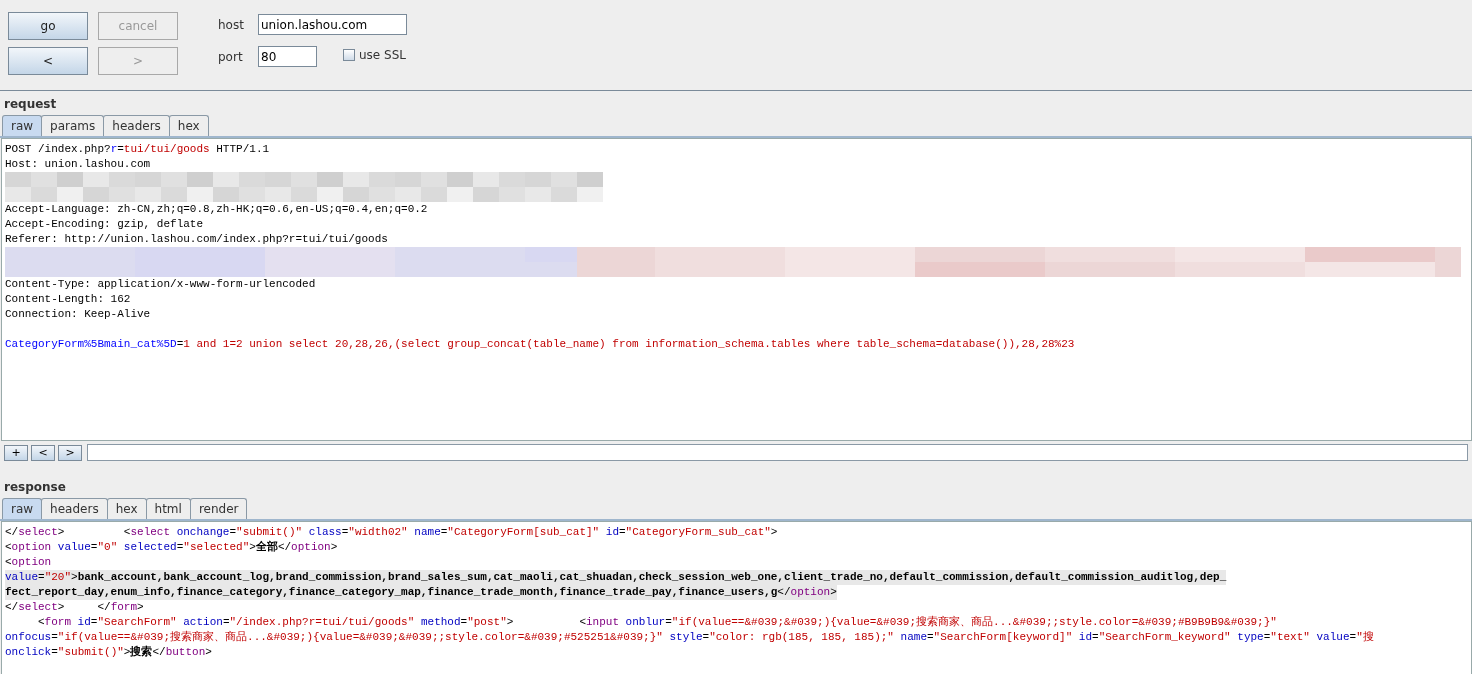 The image size is (1472, 674). Describe the element at coordinates (48, 61) in the screenshot. I see `toolbar-button: <` at that location.